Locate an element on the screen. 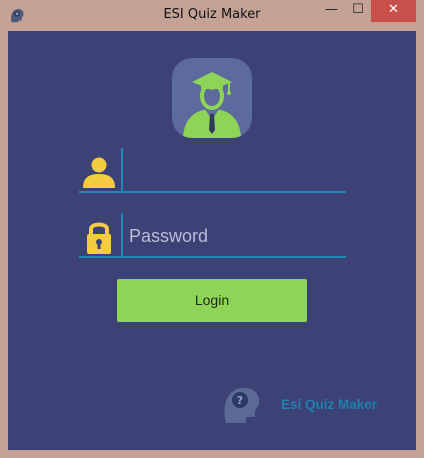  username-underline is located at coordinates (212, 192).